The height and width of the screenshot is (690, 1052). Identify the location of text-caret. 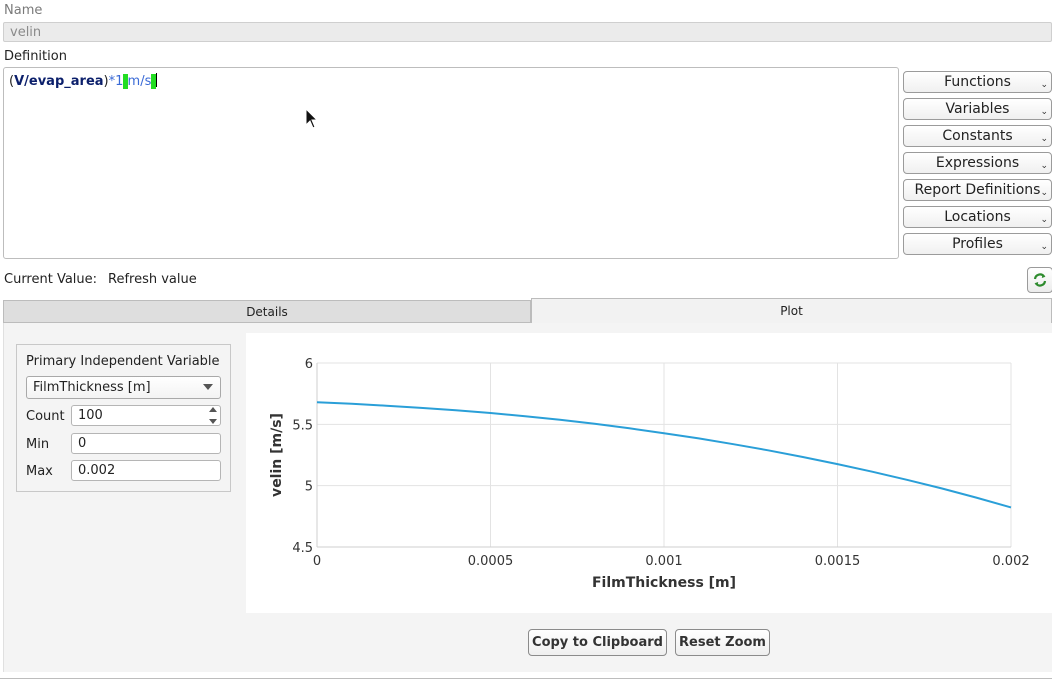
(156, 80).